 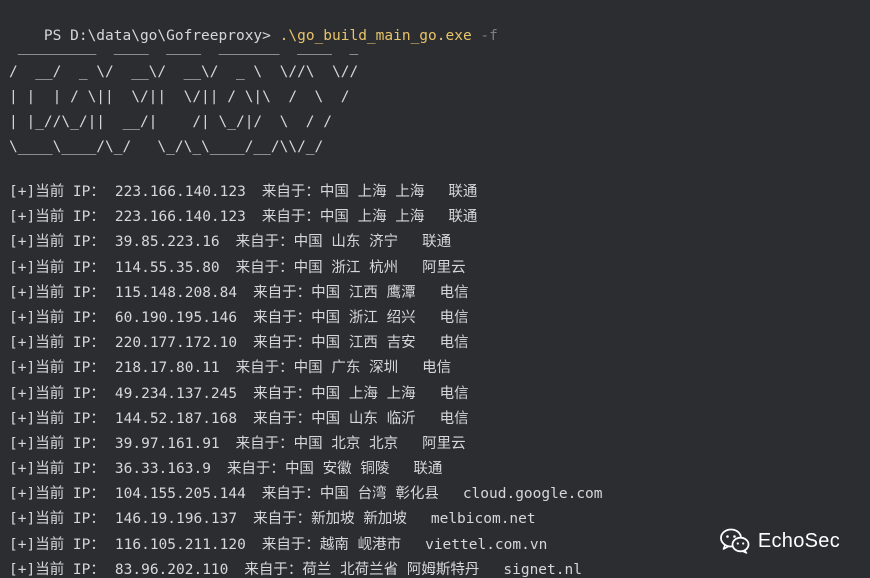 What do you see at coordinates (486, 544) in the screenshot?
I see `isp: viettel.com.vn` at bounding box center [486, 544].